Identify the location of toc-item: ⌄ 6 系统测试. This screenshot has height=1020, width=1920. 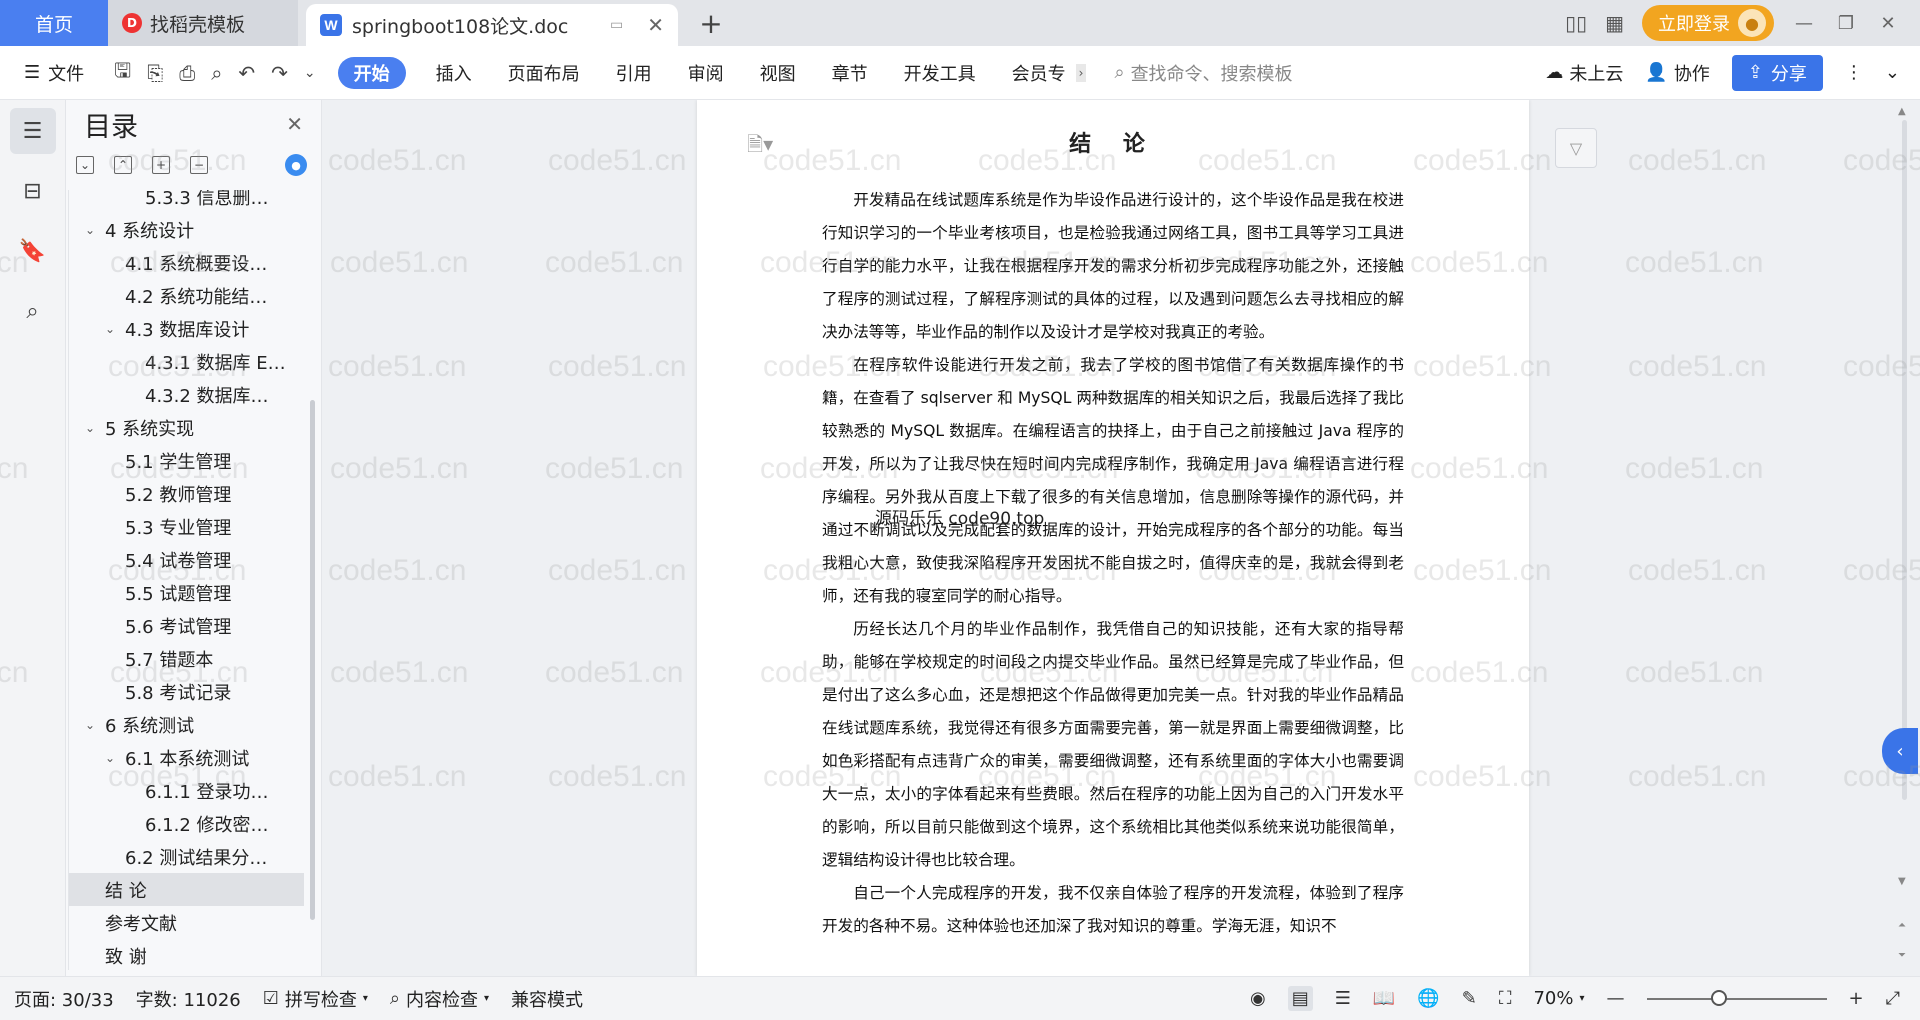
(186, 724).